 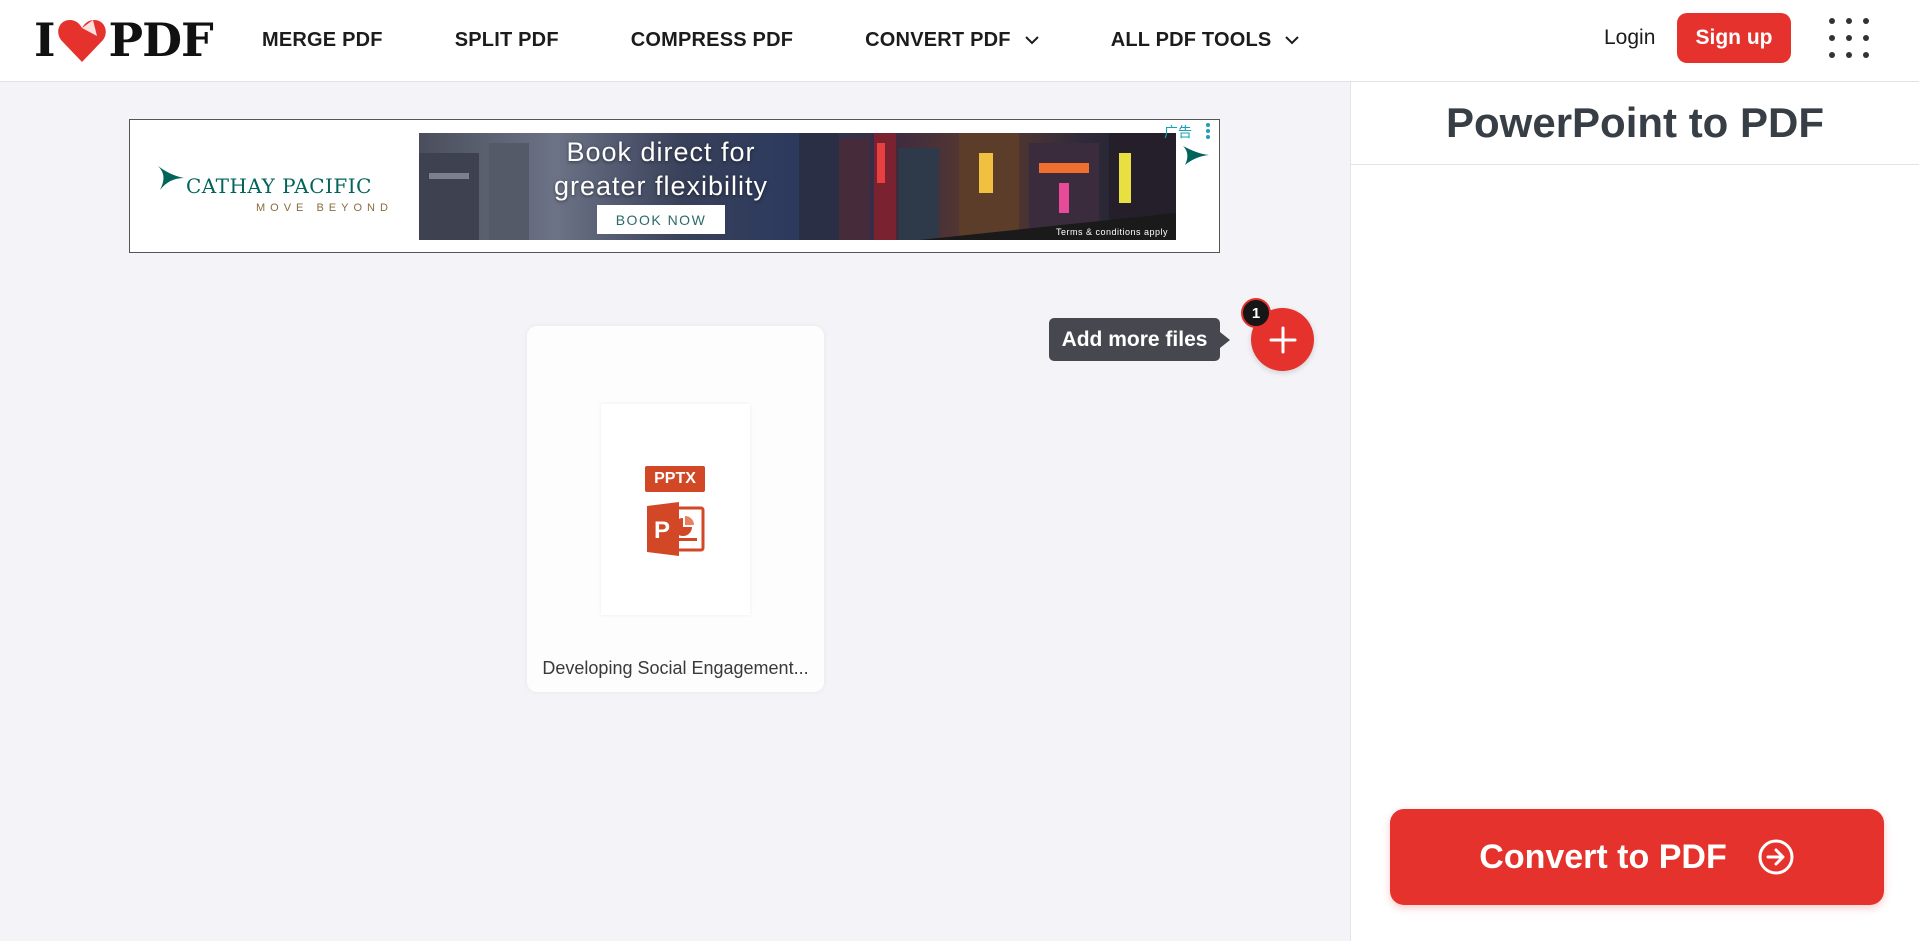 What do you see at coordinates (1208, 131) in the screenshot?
I see `ad-options-icon` at bounding box center [1208, 131].